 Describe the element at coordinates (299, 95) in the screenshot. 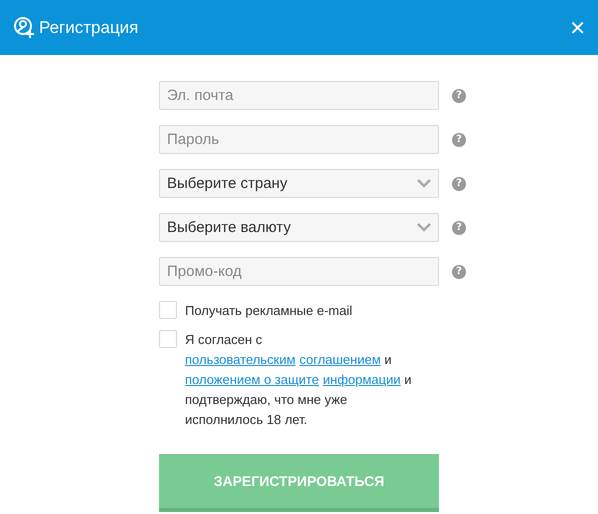

I see `input-field: Эл. почта` at that location.